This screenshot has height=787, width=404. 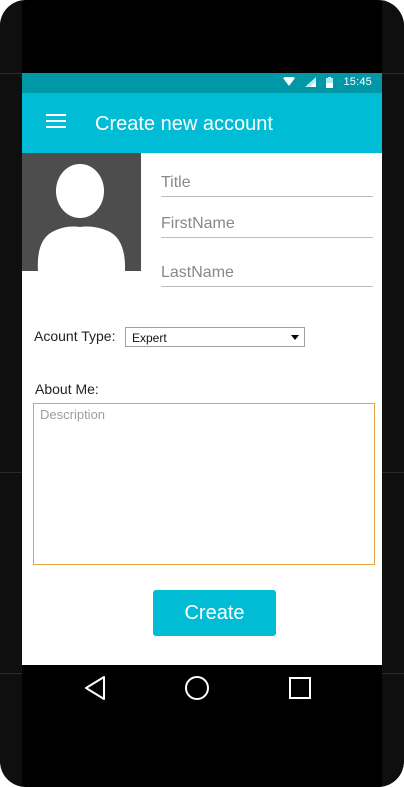 I want to click on account-type-select: Expert, so click(x=215, y=337).